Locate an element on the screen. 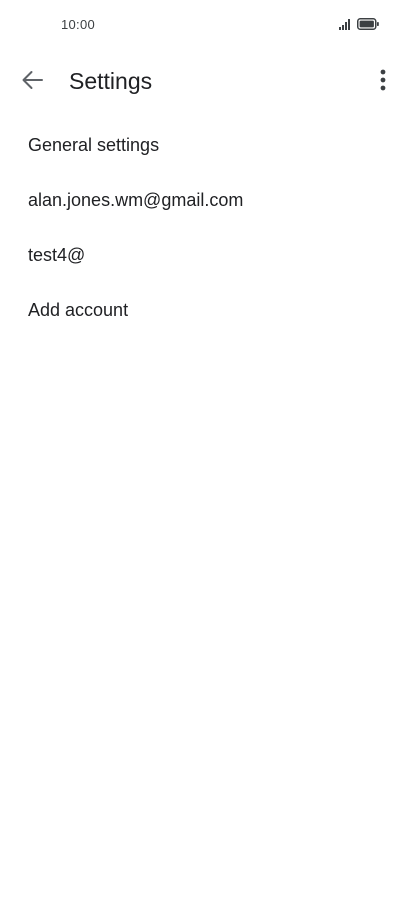 Image resolution: width=413 pixels, height=924 pixels. settings-item-account-alan: alan.jones.wm@gmail.com is located at coordinates (206, 200).